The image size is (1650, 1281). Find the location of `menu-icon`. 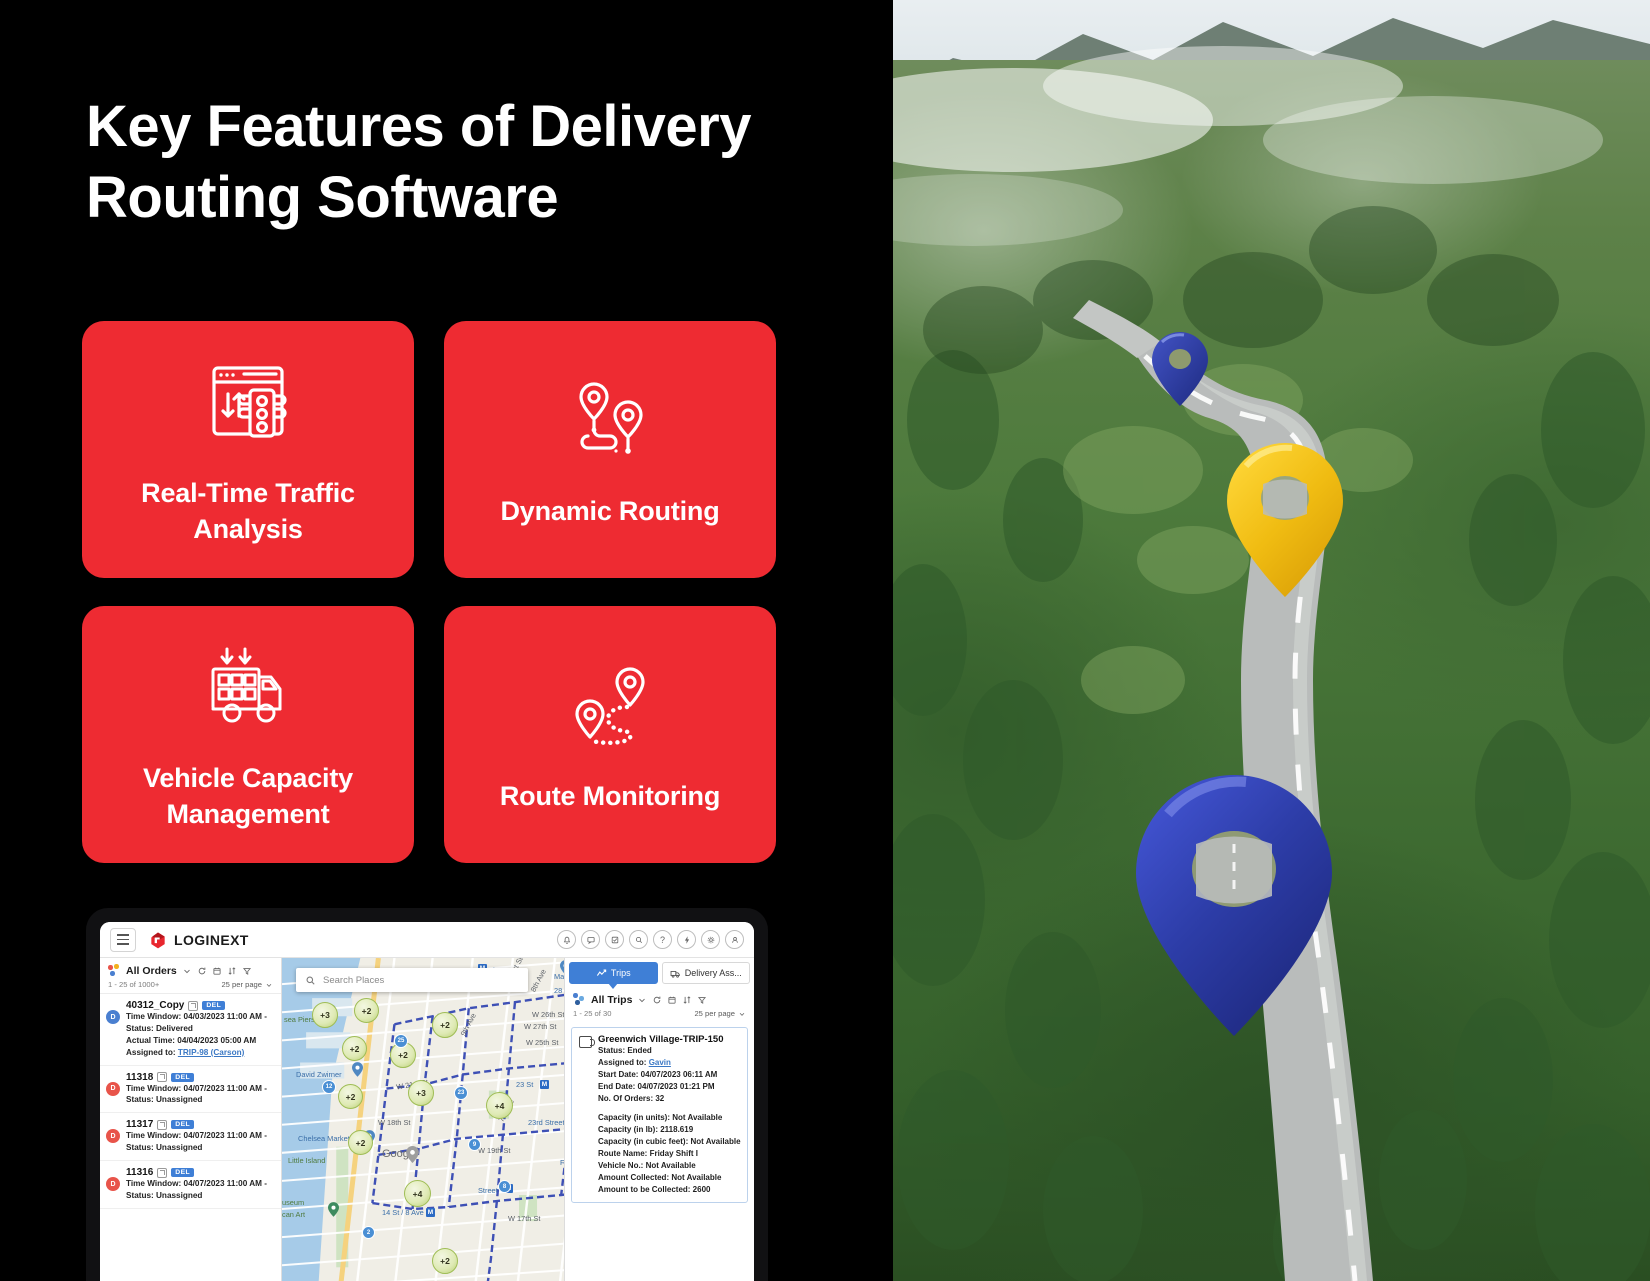

menu-icon is located at coordinates (123, 939).